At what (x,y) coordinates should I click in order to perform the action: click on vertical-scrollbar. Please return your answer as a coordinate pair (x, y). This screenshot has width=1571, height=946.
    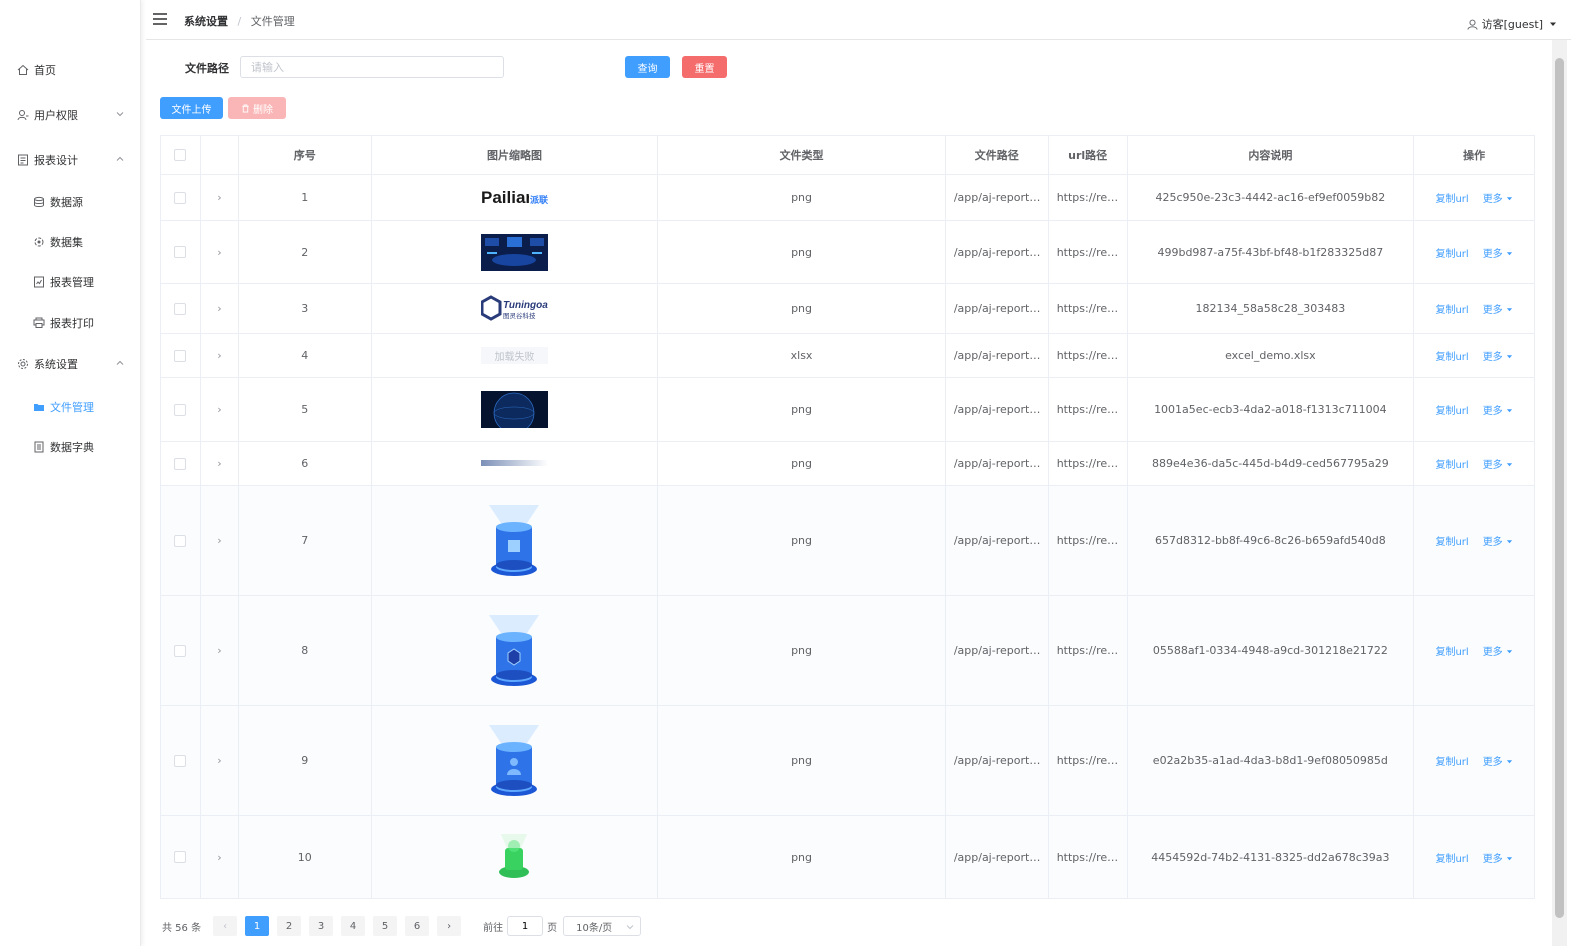
    Looking at the image, I should click on (1559, 493).